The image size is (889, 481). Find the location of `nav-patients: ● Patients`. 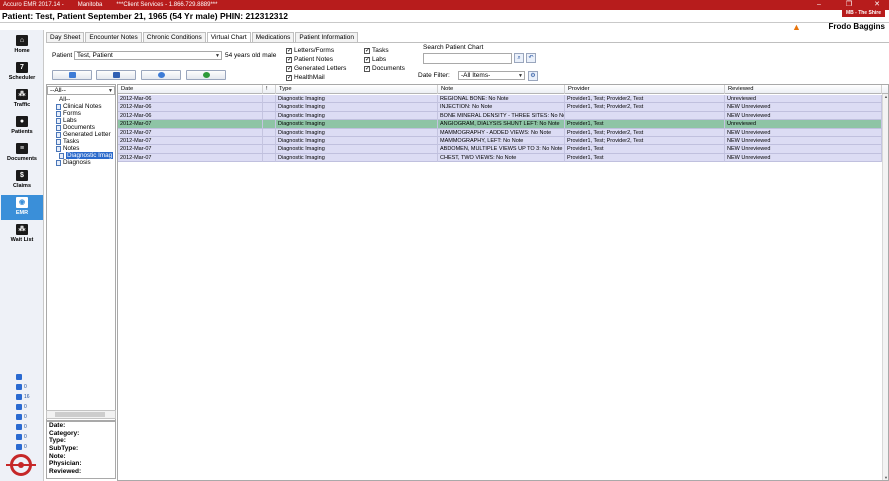

nav-patients: ● Patients is located at coordinates (22, 126).